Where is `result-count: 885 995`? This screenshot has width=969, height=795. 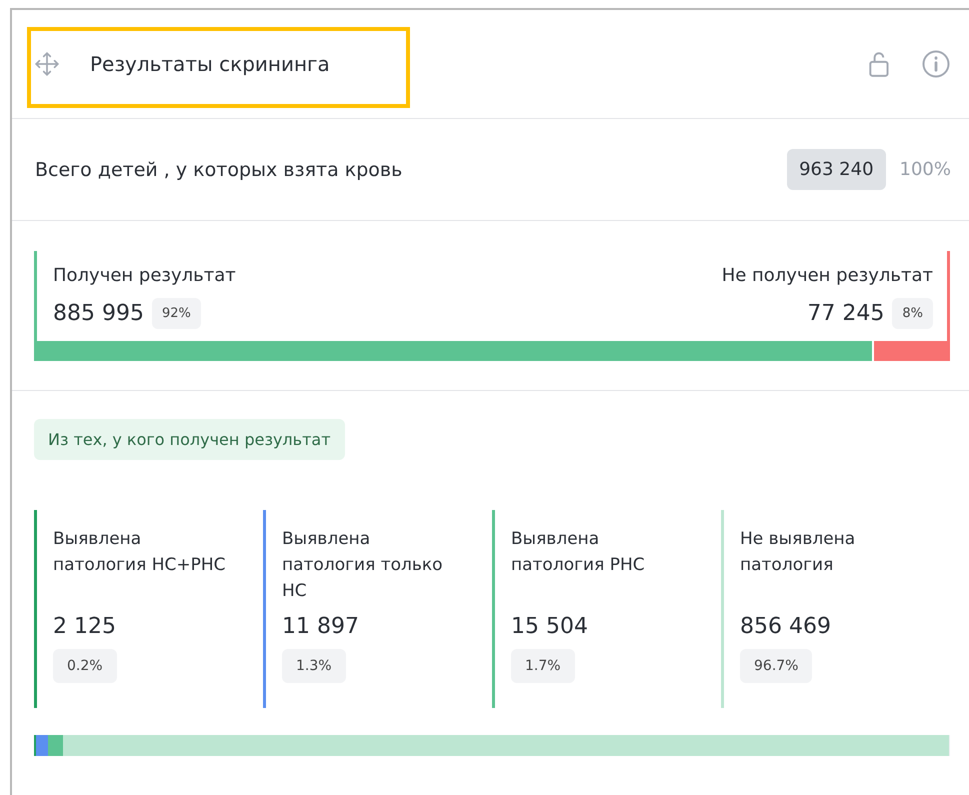 result-count: 885 995 is located at coordinates (98, 313).